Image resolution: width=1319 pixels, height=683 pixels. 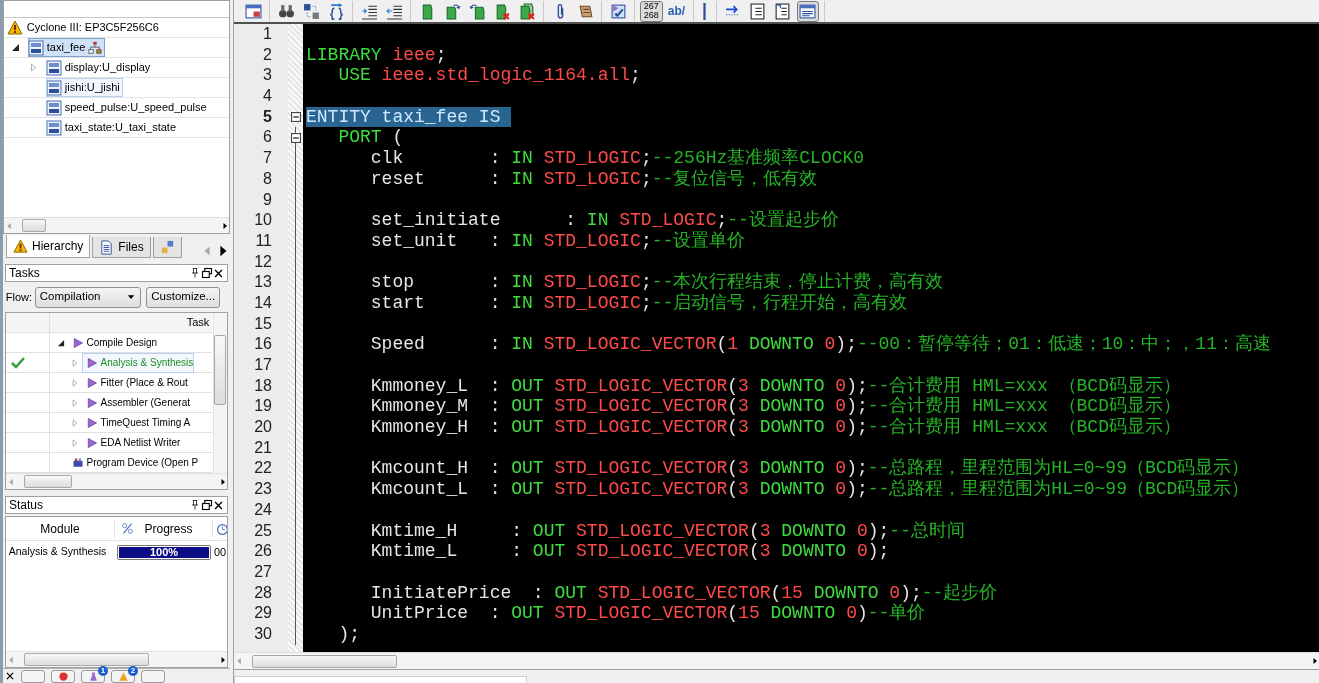 What do you see at coordinates (263, 427) in the screenshot?
I see `line-number: 20` at bounding box center [263, 427].